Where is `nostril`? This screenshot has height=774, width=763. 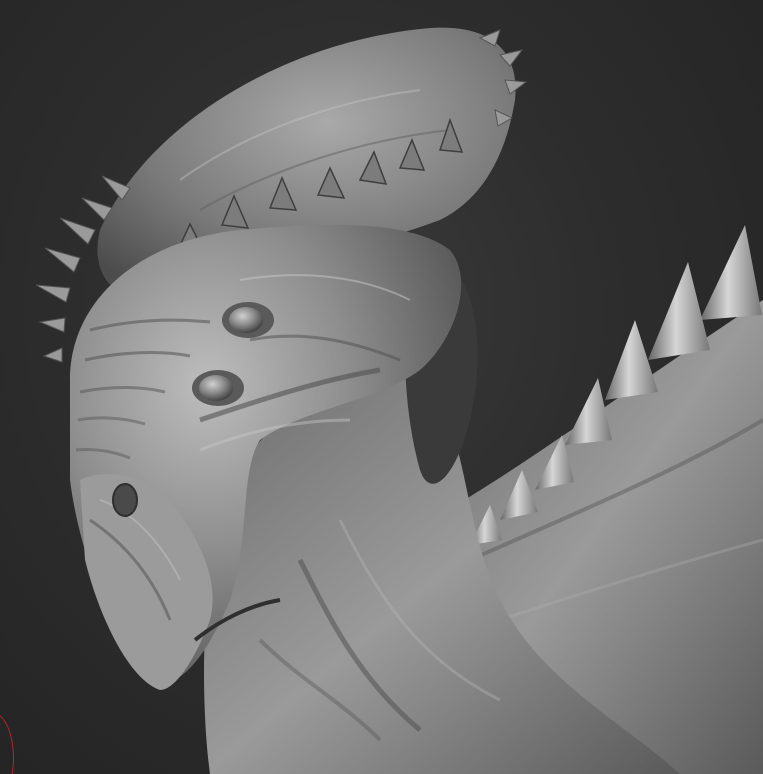
nostril is located at coordinates (125, 500).